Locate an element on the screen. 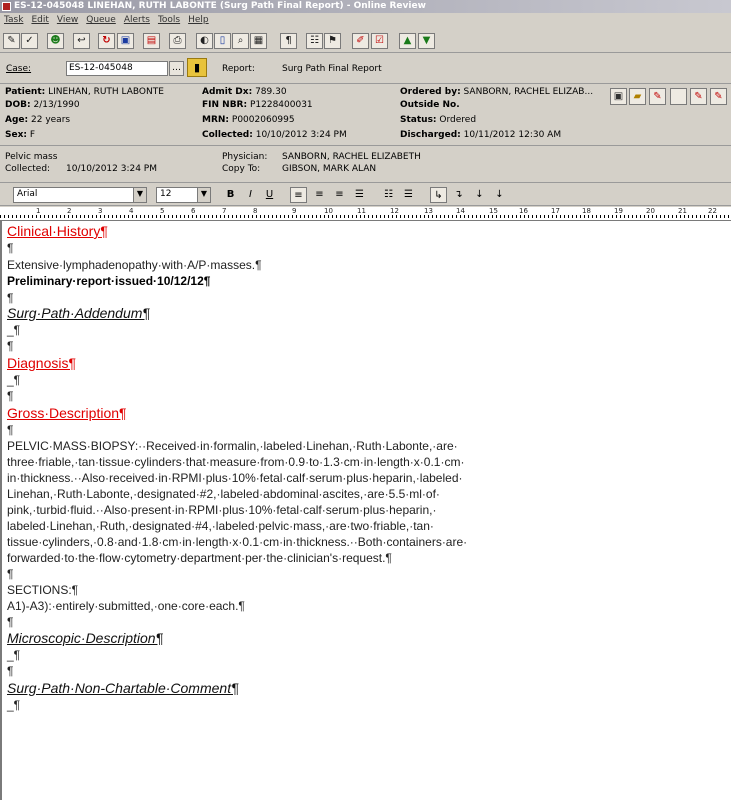 The height and width of the screenshot is (800, 731). print-icon: ⎙ is located at coordinates (177, 41).